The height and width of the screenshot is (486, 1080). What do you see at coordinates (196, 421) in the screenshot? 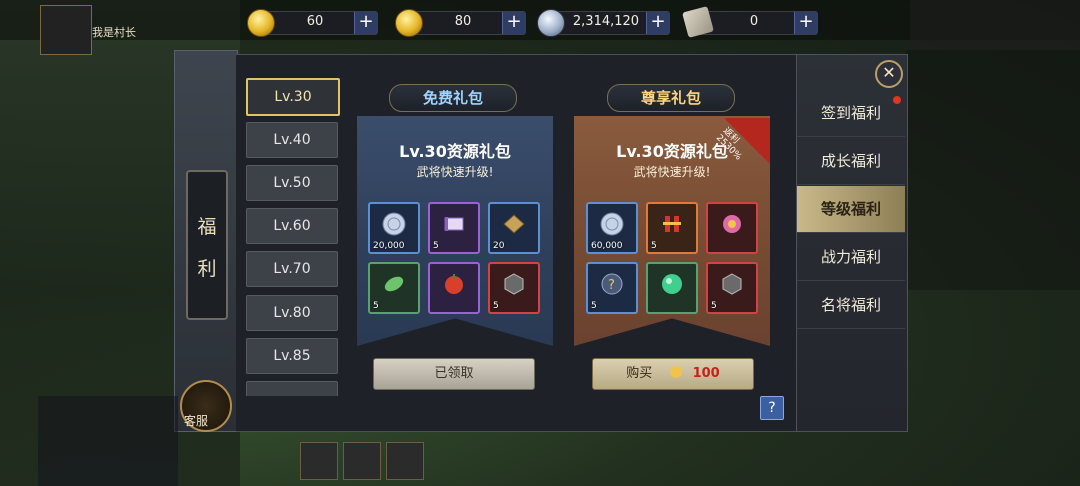
I see `customer-service-label: 客服` at bounding box center [196, 421].